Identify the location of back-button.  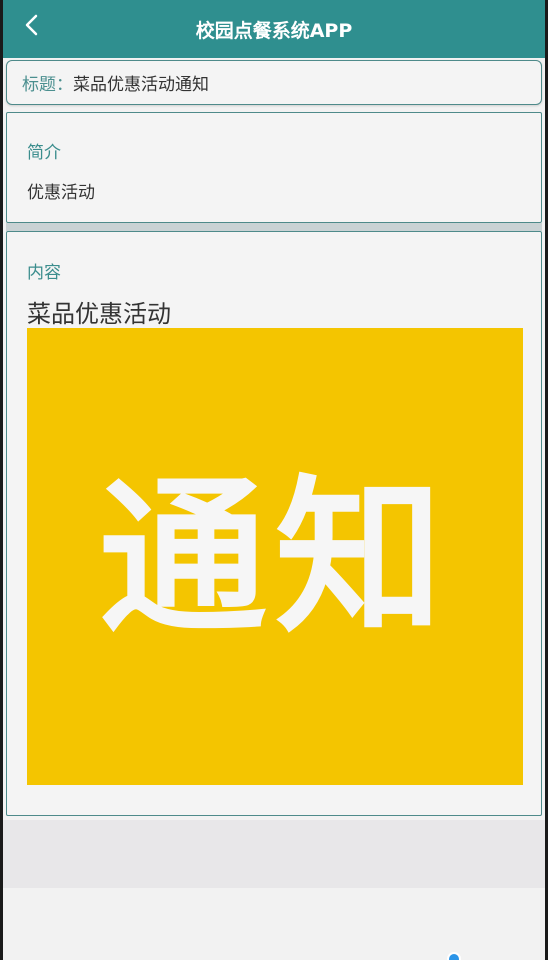
(32, 27).